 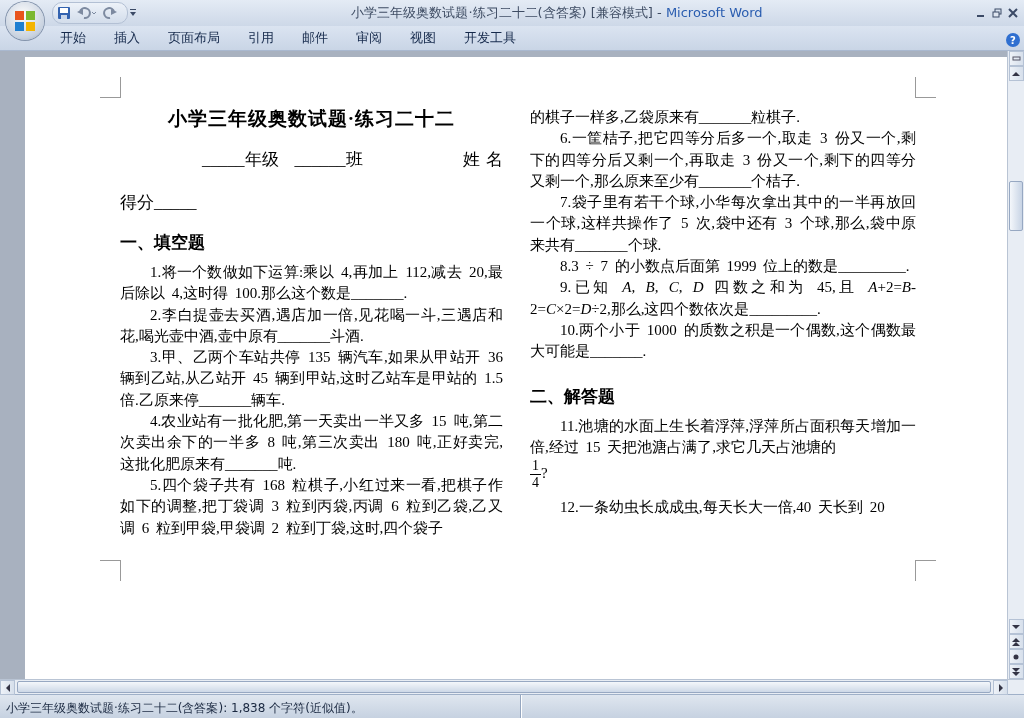 What do you see at coordinates (64, 13) in the screenshot?
I see `save-icon` at bounding box center [64, 13].